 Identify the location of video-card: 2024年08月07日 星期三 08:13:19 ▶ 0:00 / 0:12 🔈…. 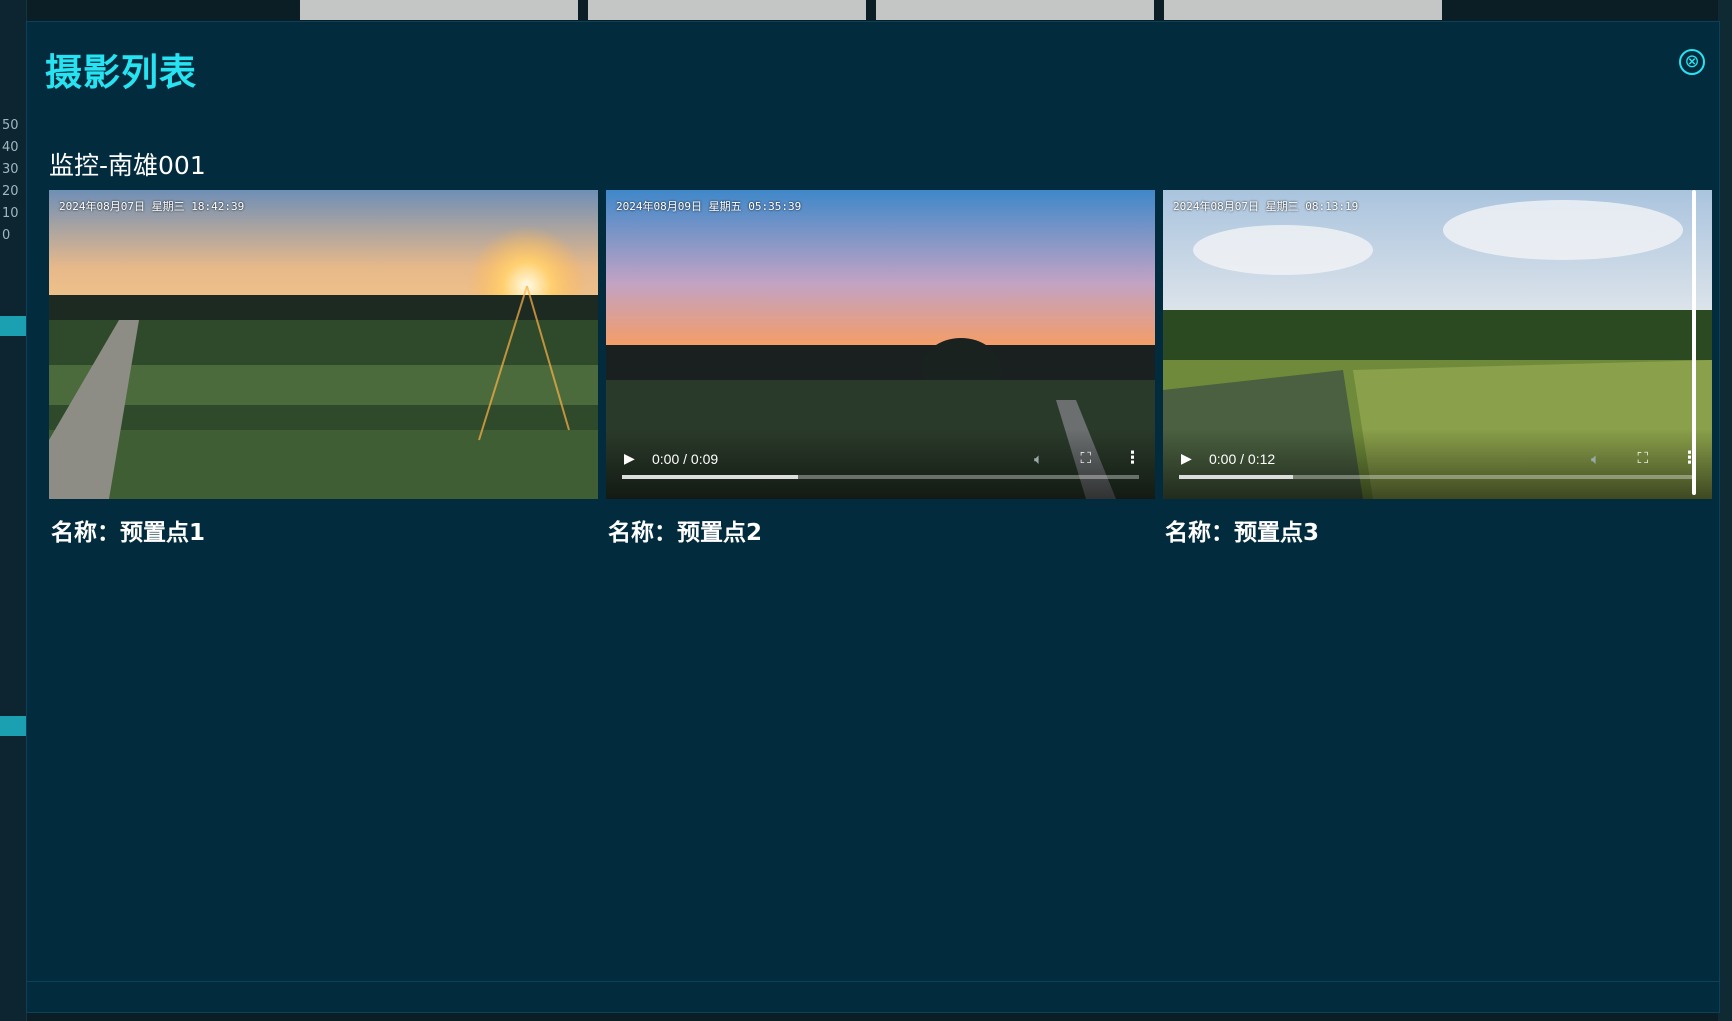
(1437, 368).